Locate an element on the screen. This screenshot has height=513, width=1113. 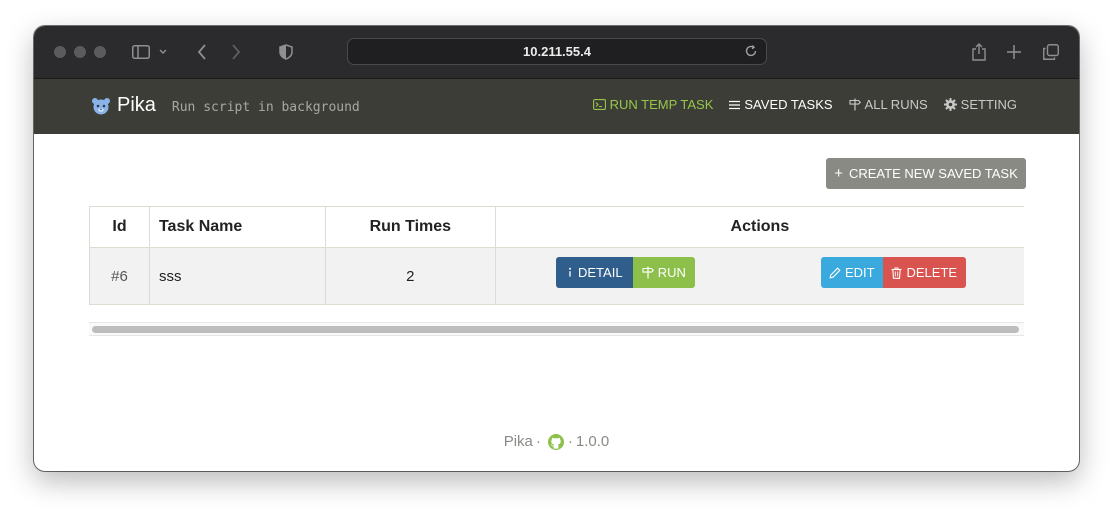
nav-saved-tasks: SAVED TASKS is located at coordinates (781, 104).